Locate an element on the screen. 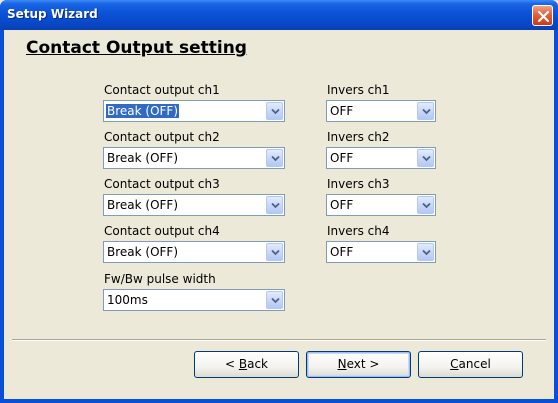 The image size is (558, 403). contact-output-ch4-select: Break (OFF) is located at coordinates (194, 252).